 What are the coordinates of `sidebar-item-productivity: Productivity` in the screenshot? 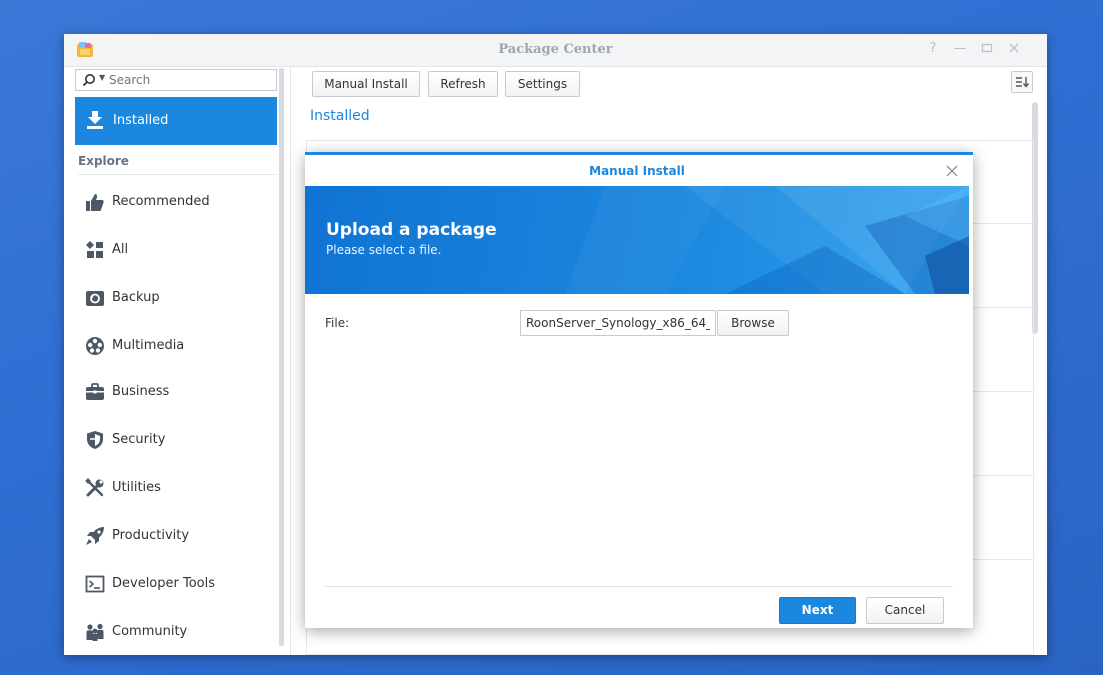 It's located at (176, 536).